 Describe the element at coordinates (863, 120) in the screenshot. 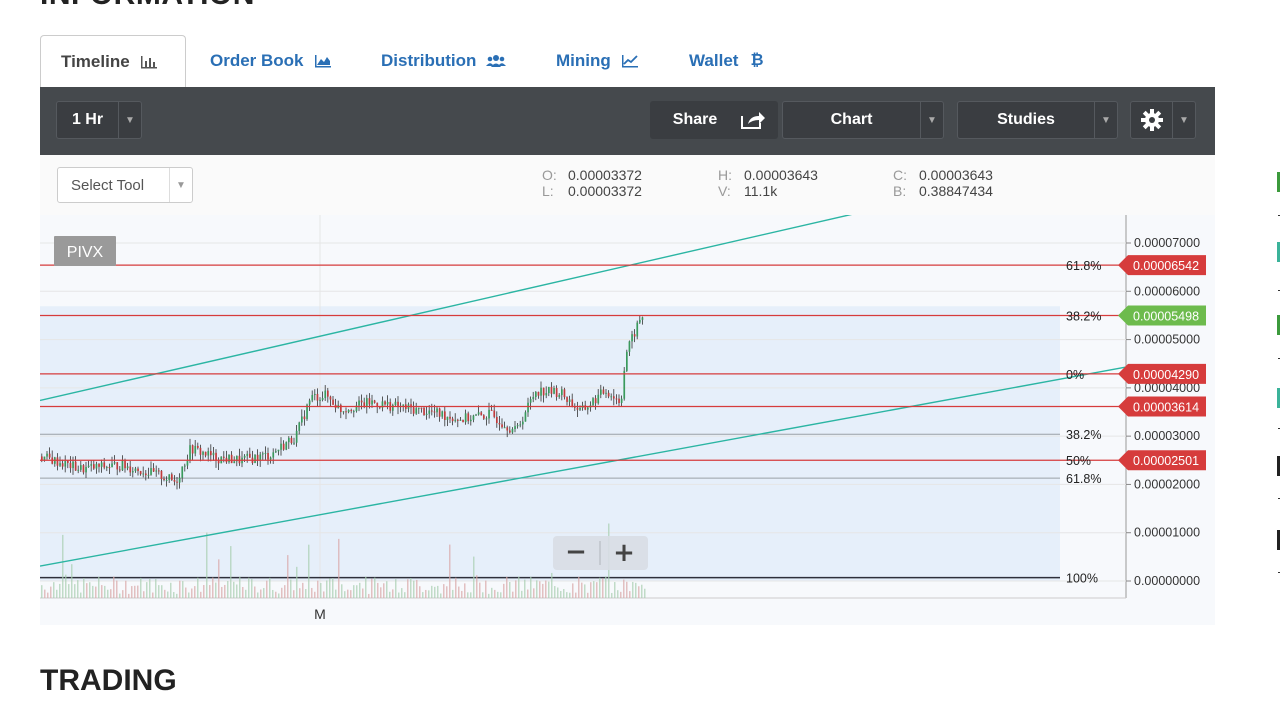

I see `chart-type-select: Chart ▼` at that location.